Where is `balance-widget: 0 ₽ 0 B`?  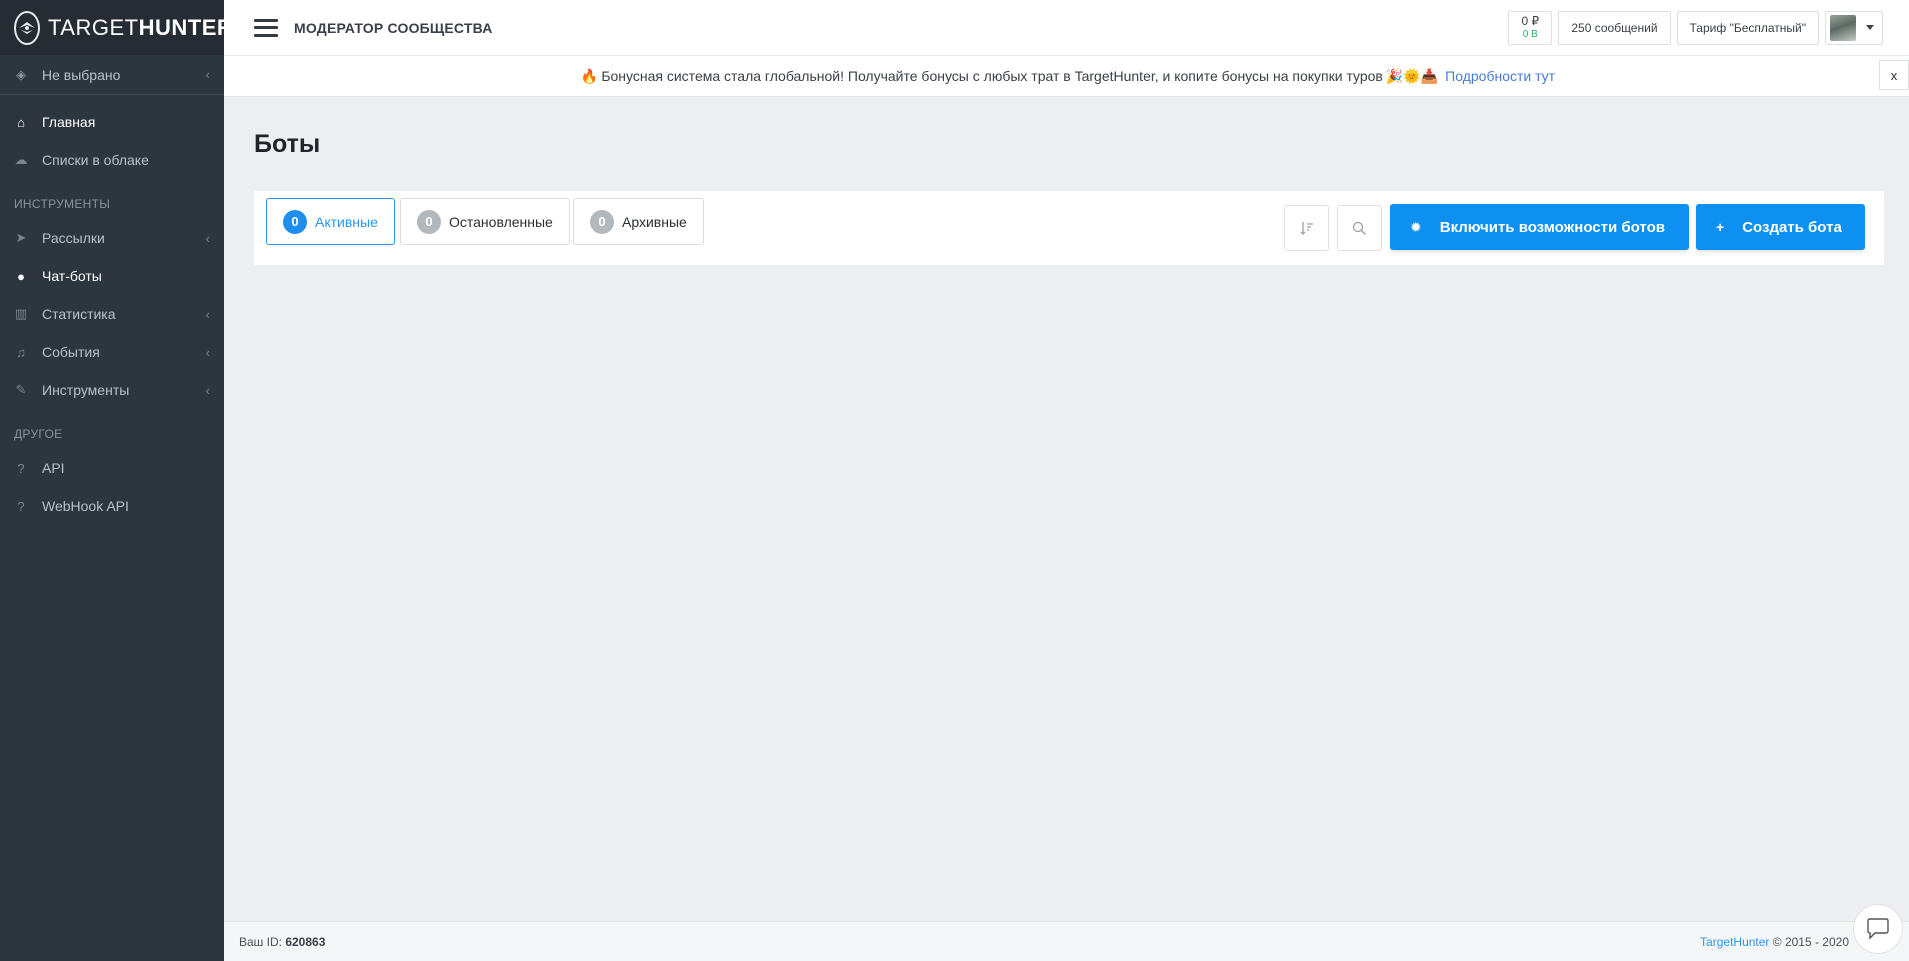 balance-widget: 0 ₽ 0 B is located at coordinates (1530, 27).